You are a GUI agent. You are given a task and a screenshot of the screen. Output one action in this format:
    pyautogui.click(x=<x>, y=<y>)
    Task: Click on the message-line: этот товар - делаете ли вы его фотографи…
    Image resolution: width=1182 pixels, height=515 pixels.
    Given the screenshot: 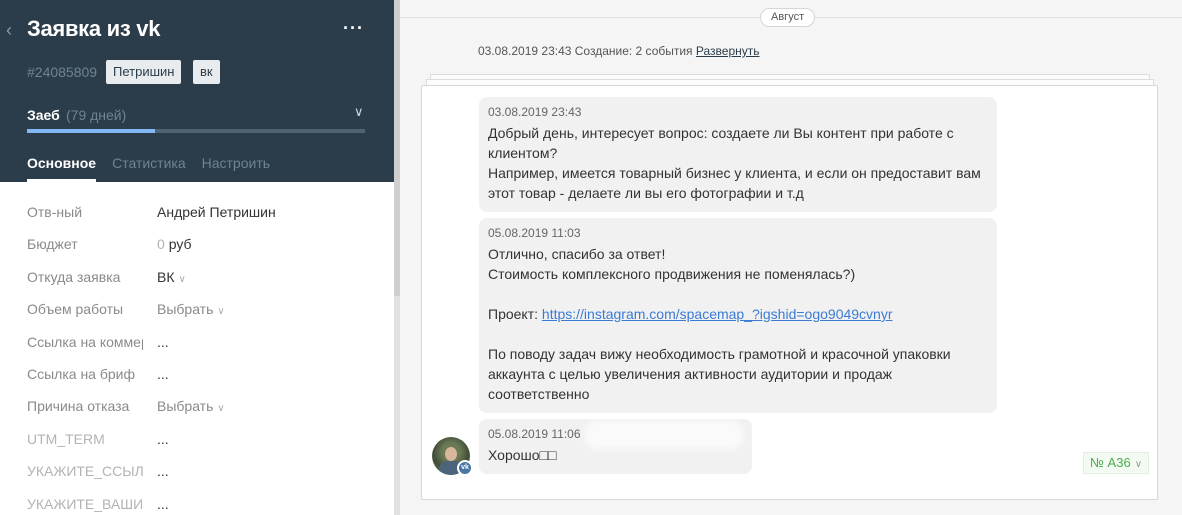 What is the action you would take?
    pyautogui.click(x=646, y=193)
    